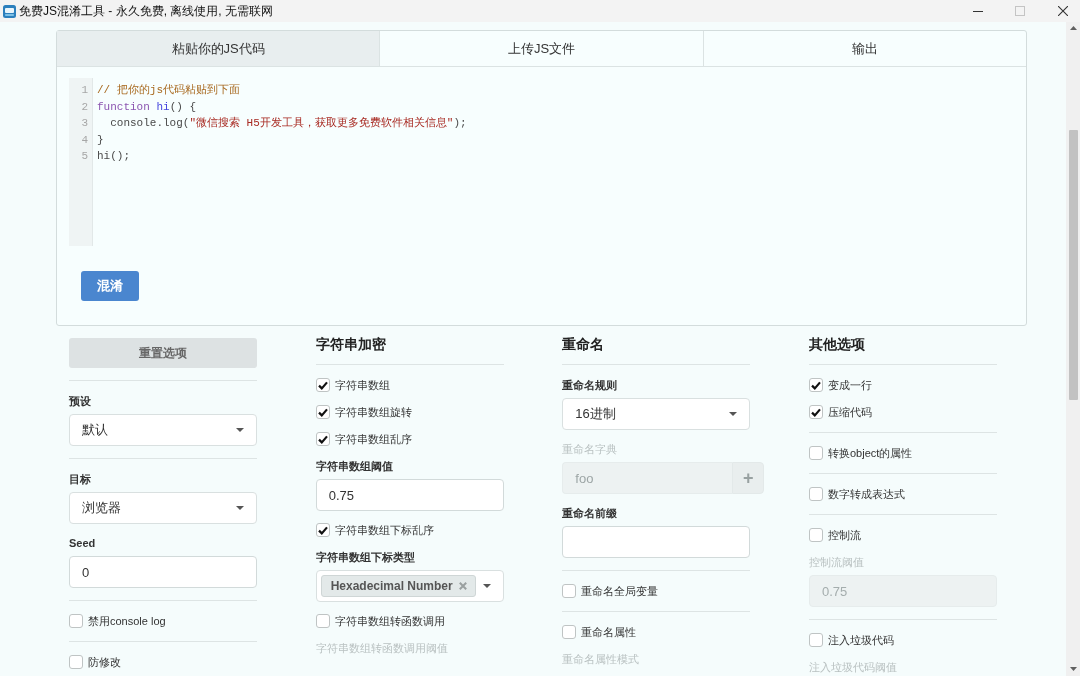 The width and height of the screenshot is (1080, 676). Describe the element at coordinates (365, 557) in the screenshot. I see `field-label: 字符串数组下标类型` at that location.